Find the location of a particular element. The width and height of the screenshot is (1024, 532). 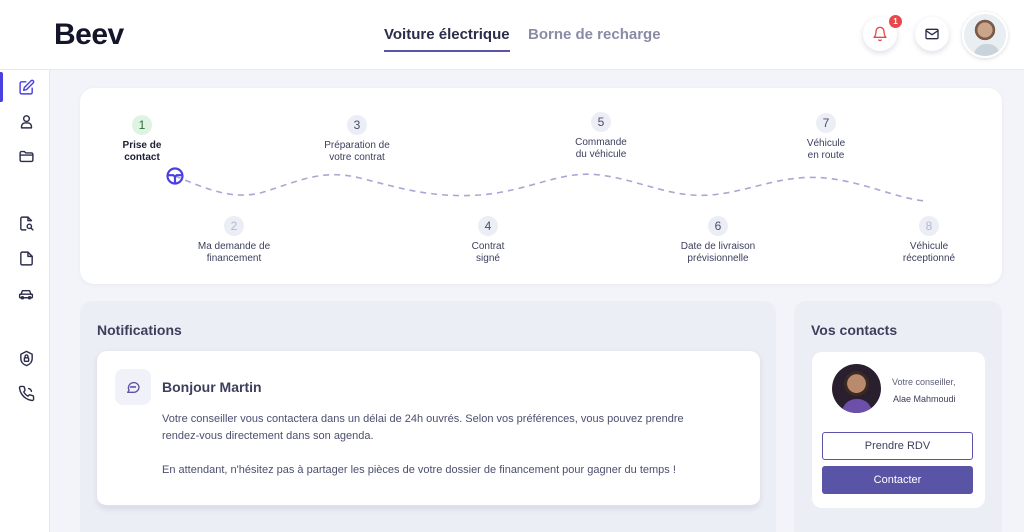

advisor-avatar is located at coordinates (856, 388).